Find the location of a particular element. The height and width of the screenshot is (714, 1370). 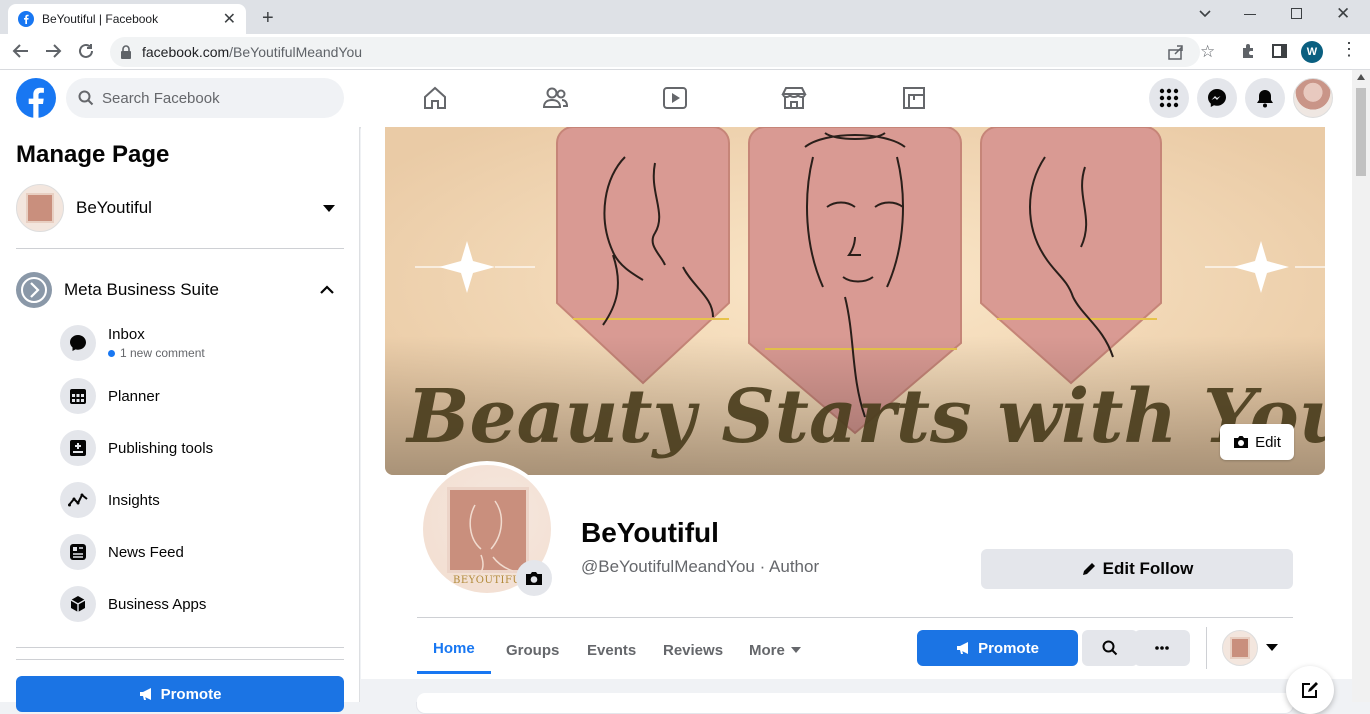

tab-label: Reviews is located at coordinates (693, 650).